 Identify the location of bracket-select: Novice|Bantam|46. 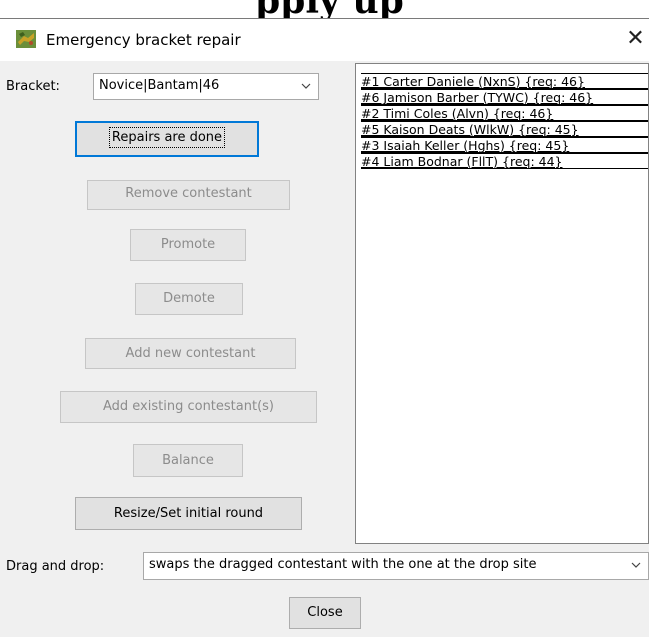
(206, 86).